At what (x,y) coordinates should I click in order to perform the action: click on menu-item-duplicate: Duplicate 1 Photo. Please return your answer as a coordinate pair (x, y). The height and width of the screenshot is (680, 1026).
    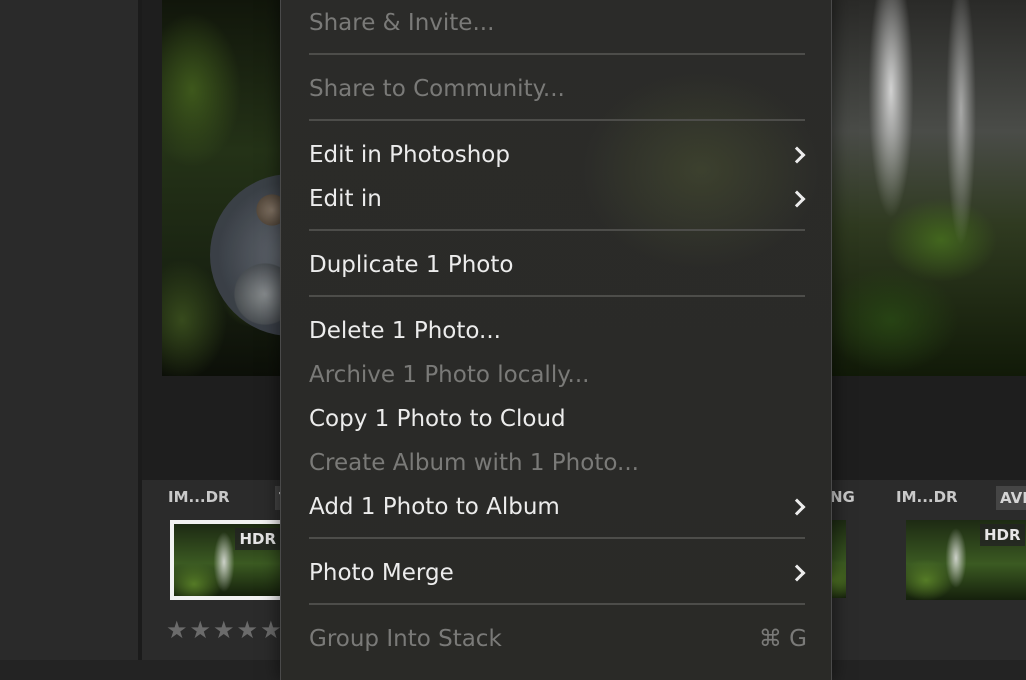
    Looking at the image, I should click on (558, 265).